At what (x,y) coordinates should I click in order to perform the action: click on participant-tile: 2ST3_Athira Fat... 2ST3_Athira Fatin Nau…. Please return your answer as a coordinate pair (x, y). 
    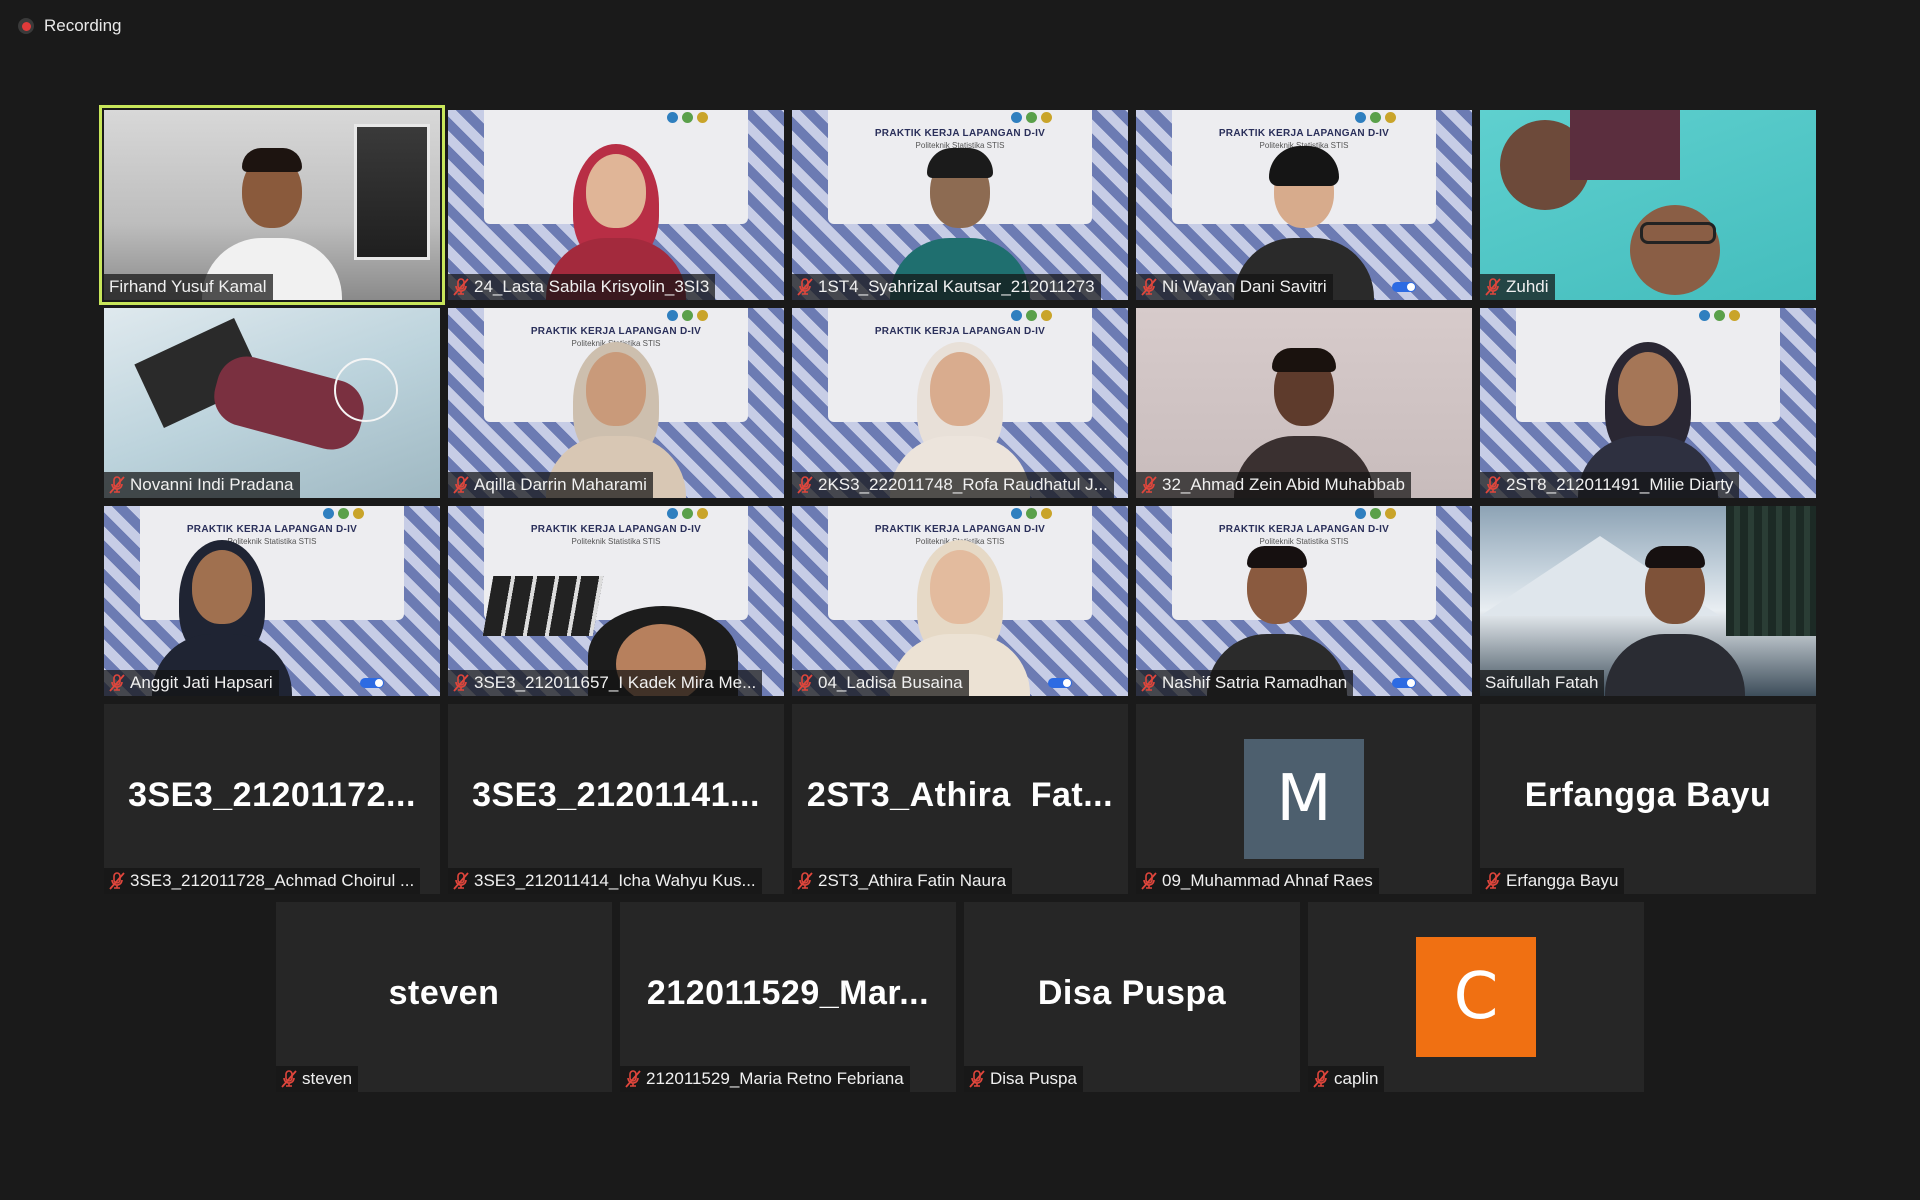
    Looking at the image, I should click on (960, 799).